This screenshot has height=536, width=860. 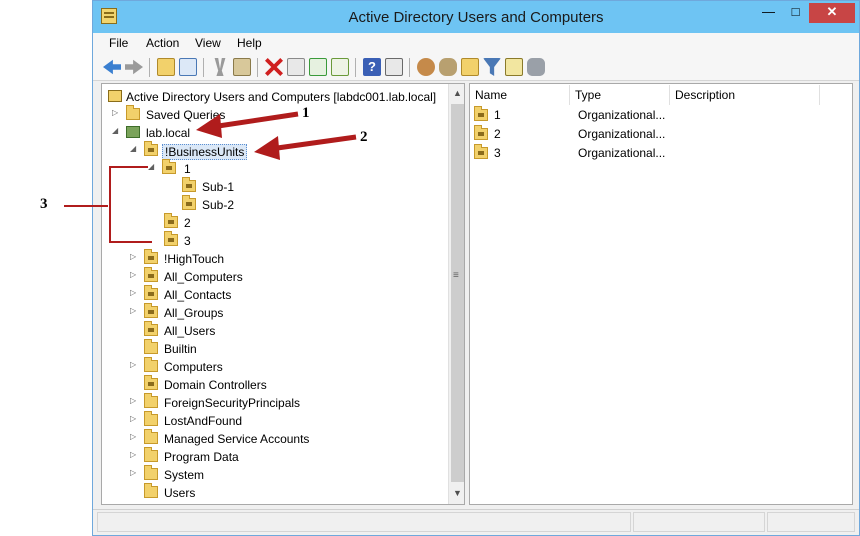 I want to click on find-icon, so click(x=514, y=67).